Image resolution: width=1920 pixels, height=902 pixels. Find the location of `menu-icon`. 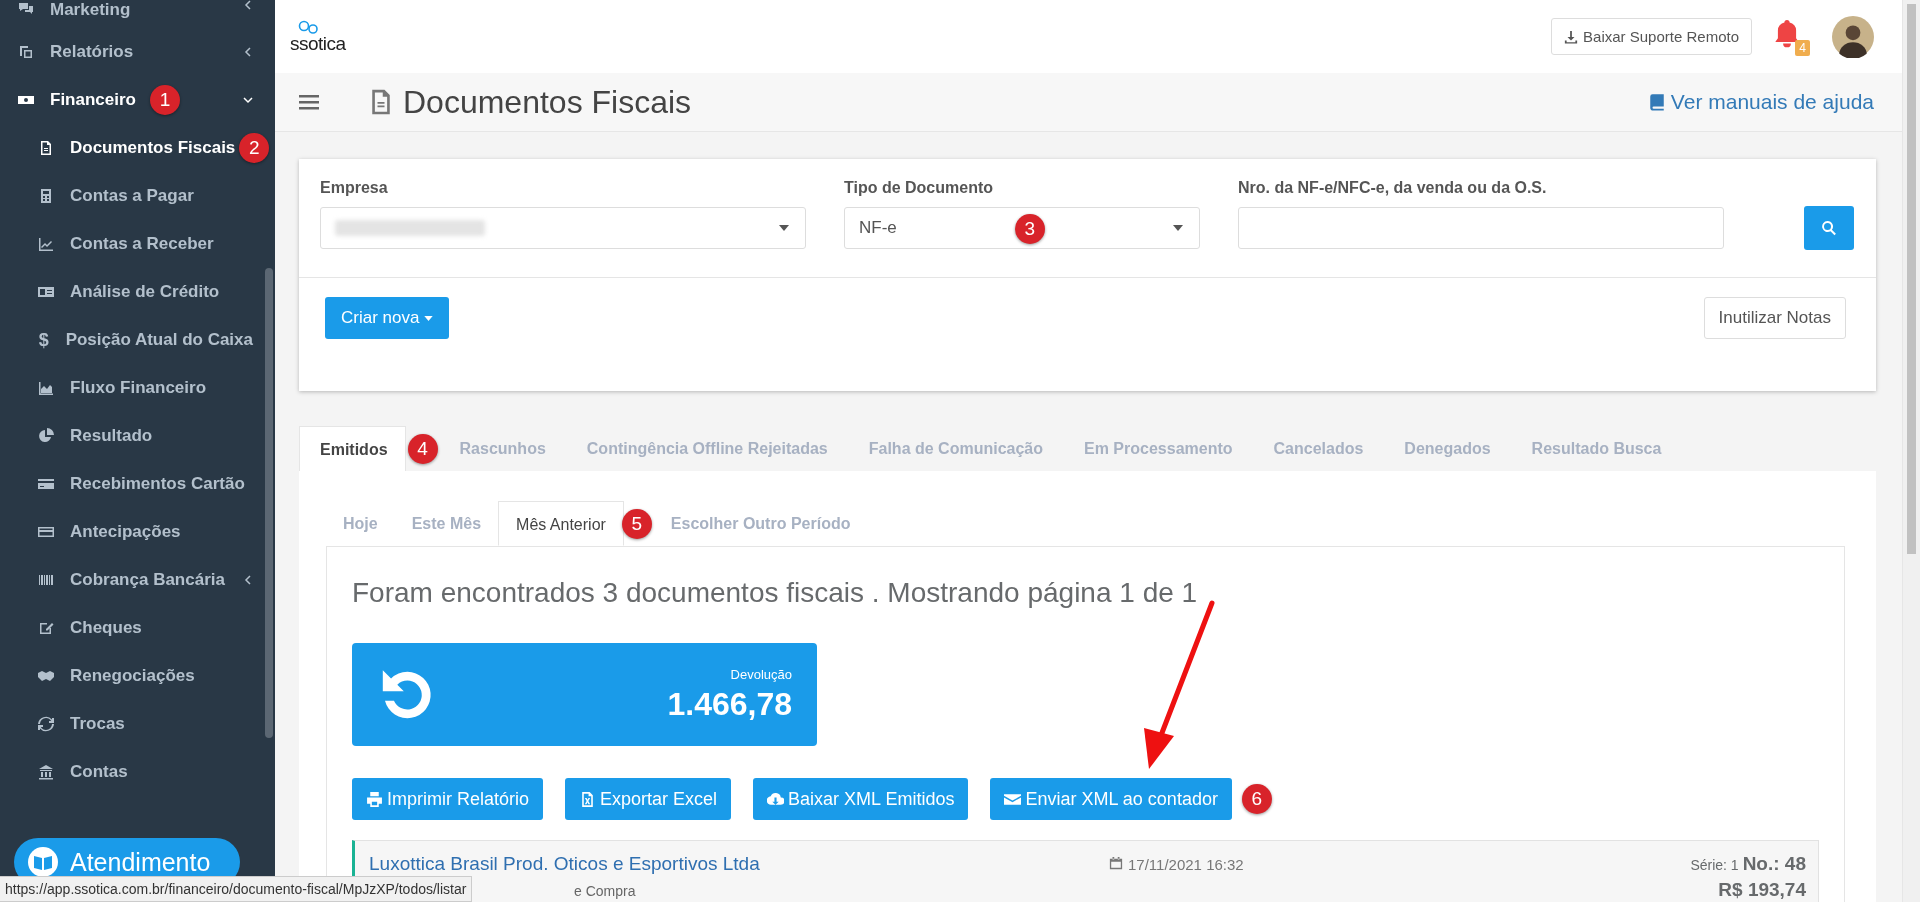

menu-icon is located at coordinates (309, 102).